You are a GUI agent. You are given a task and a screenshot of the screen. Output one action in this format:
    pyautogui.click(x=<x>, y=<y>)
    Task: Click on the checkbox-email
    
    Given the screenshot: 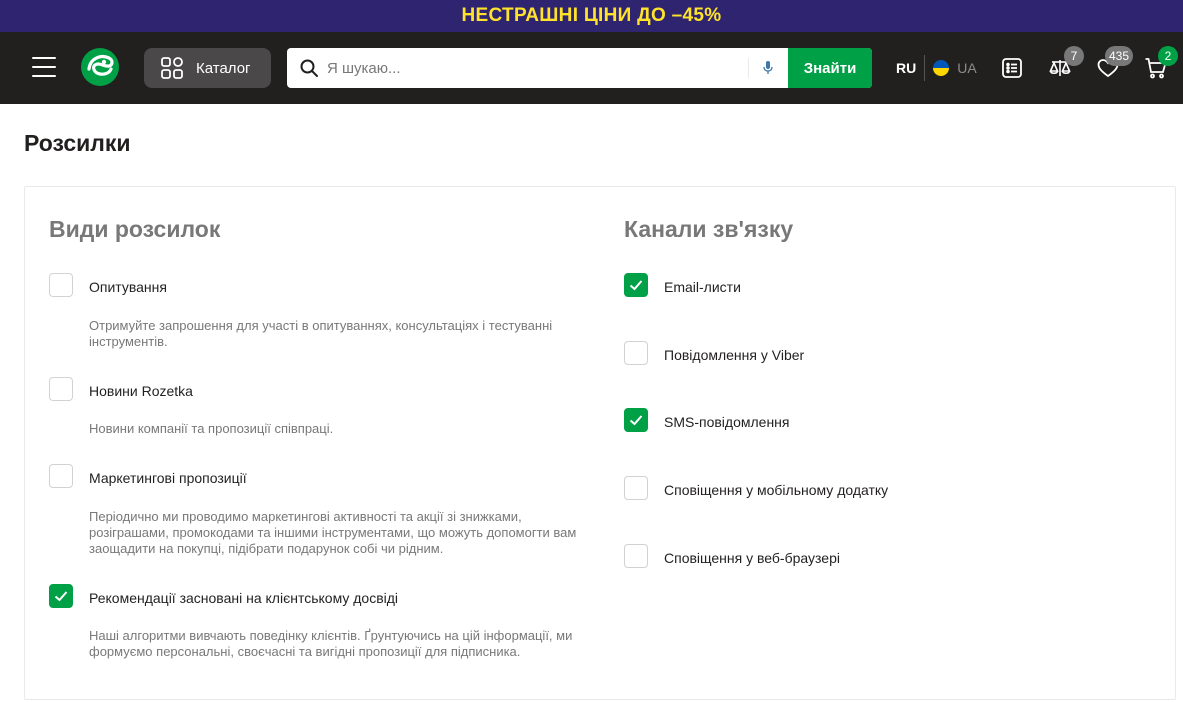 What is the action you would take?
    pyautogui.click(x=636, y=285)
    